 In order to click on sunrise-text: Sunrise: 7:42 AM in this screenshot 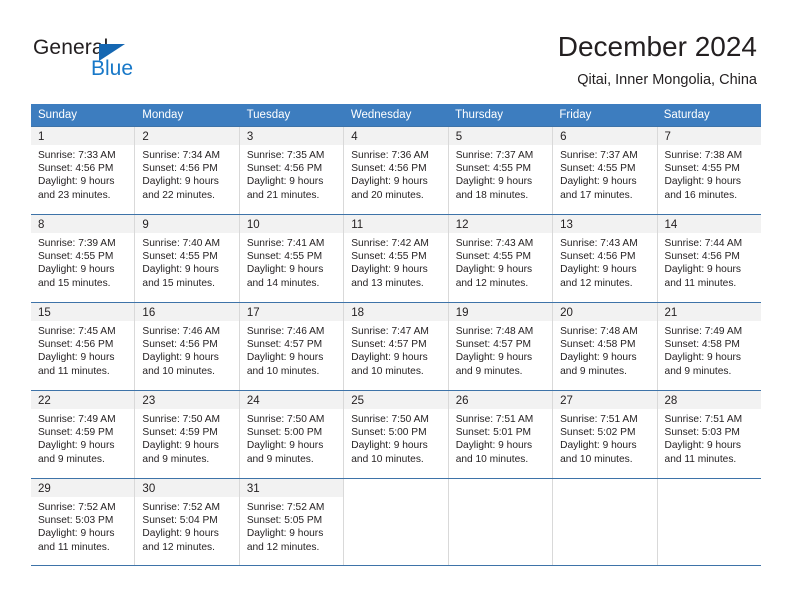, I will do `click(390, 243)`.